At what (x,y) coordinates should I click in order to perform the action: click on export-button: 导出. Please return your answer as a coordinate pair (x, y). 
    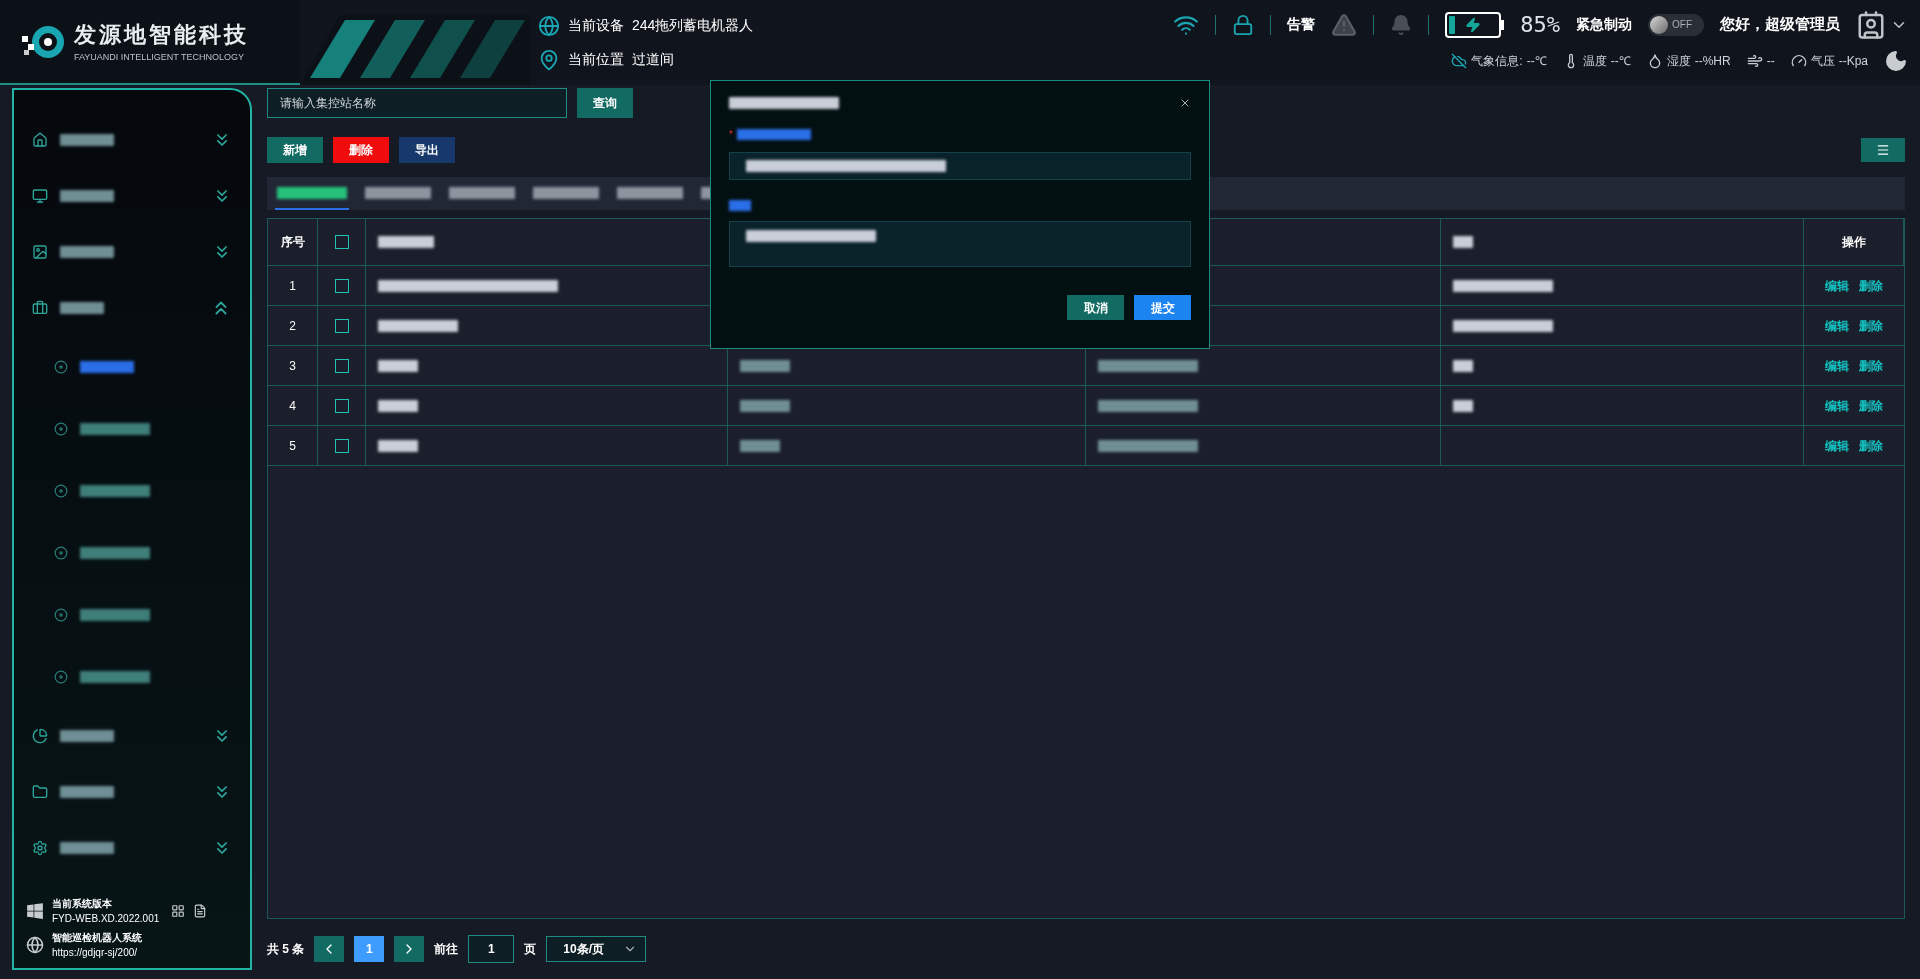
    Looking at the image, I should click on (427, 150).